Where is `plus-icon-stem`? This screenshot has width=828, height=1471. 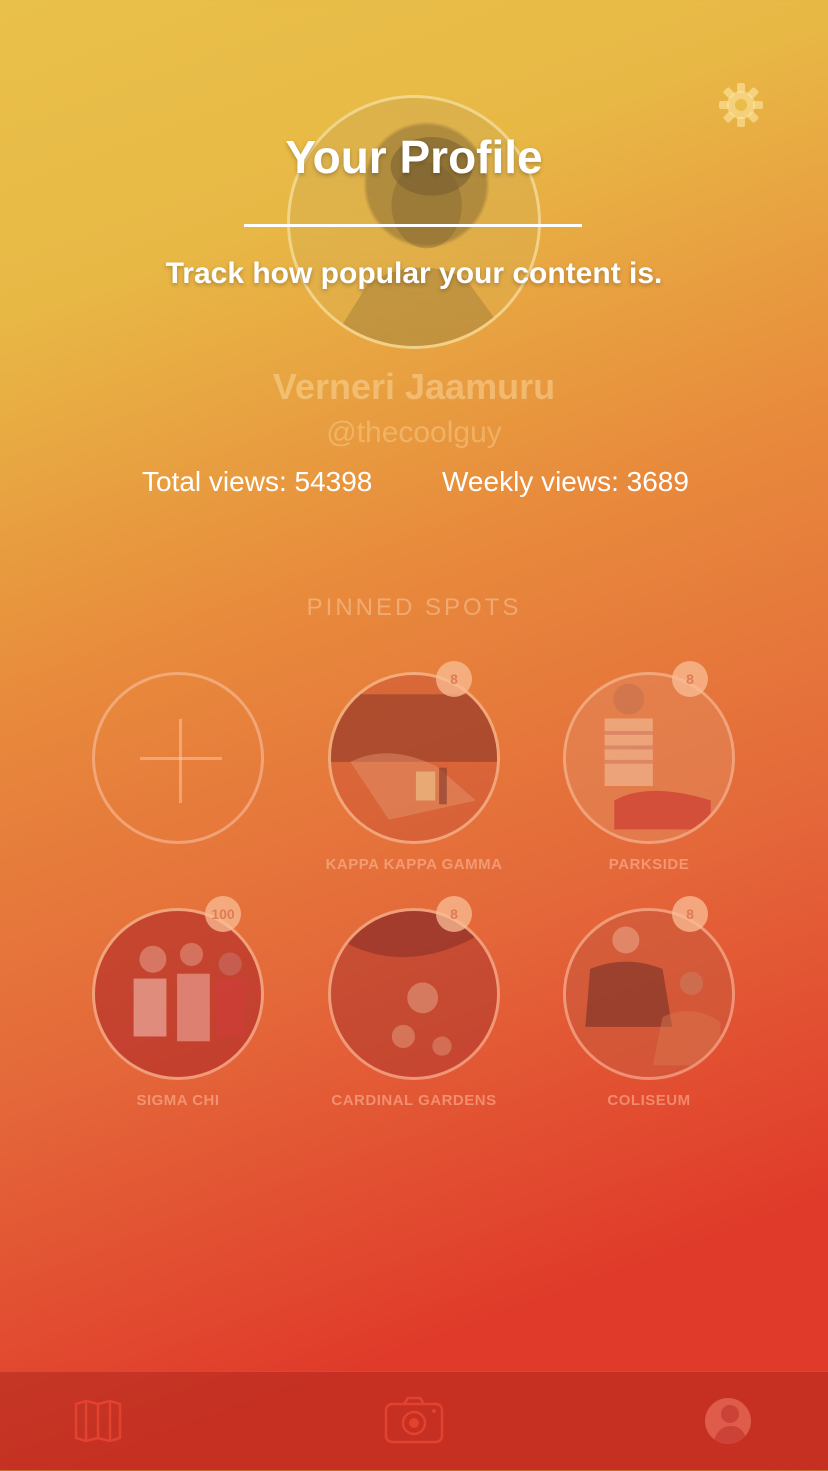
plus-icon-stem is located at coordinates (180, 761).